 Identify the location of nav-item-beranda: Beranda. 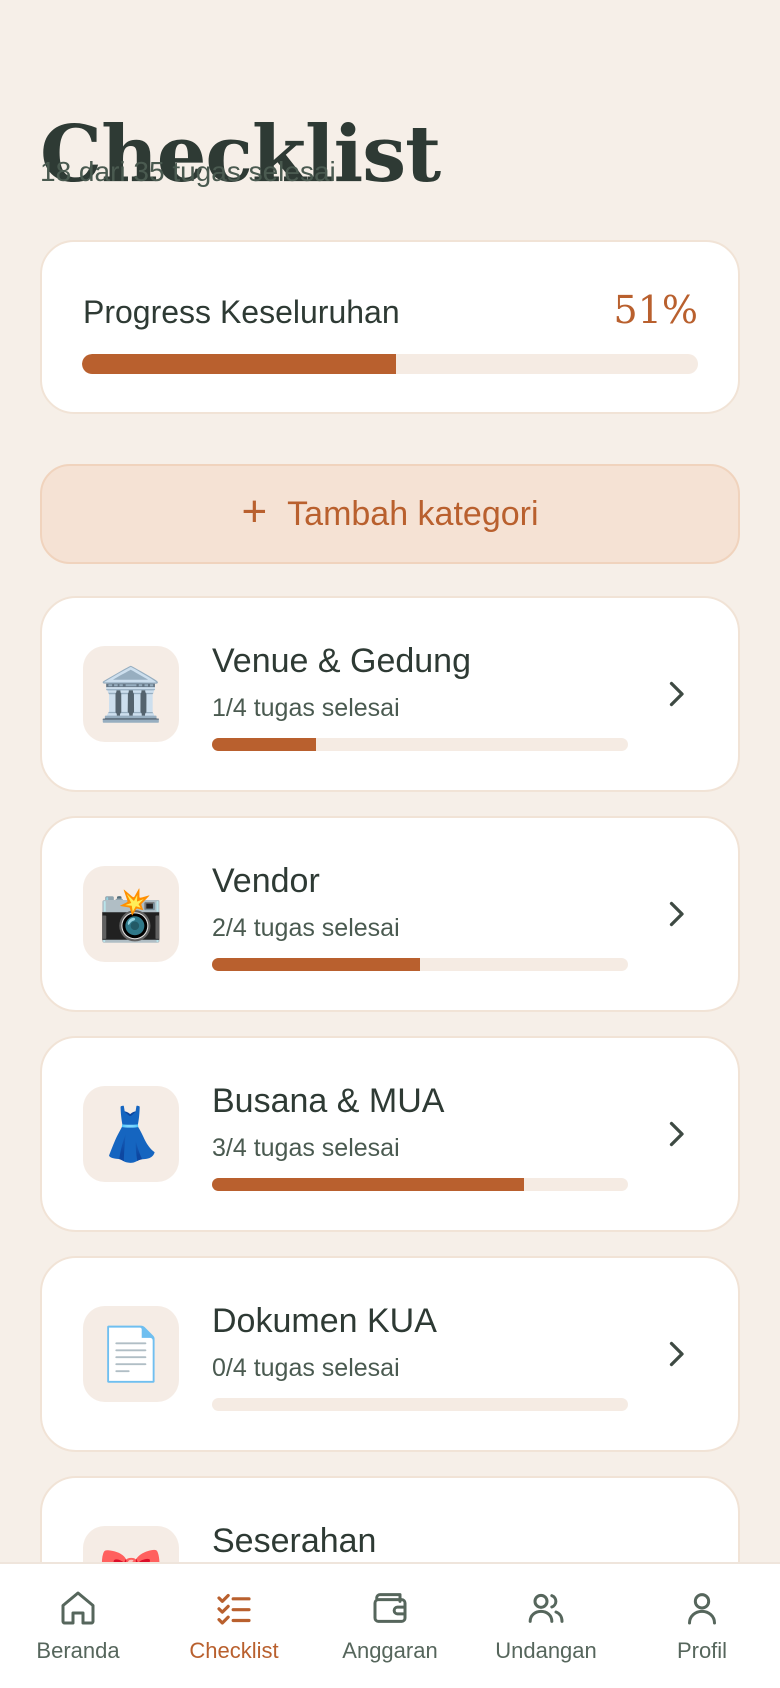
(78, 1626).